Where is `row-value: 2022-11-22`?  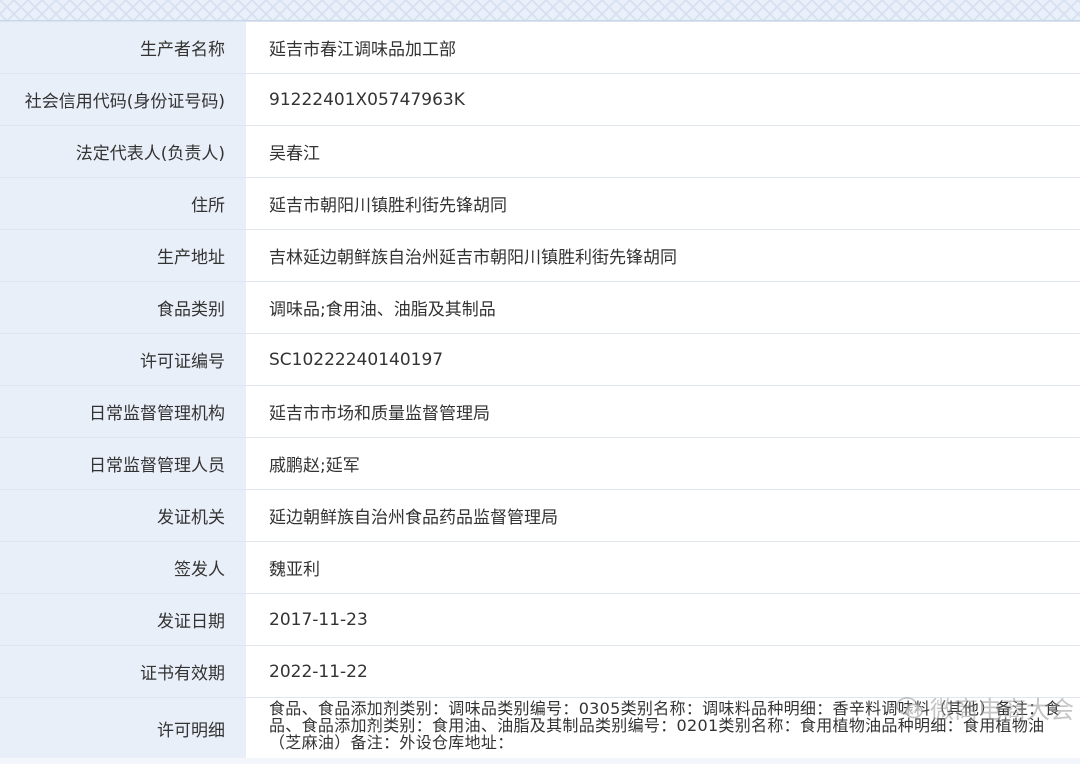 row-value: 2022-11-22 is located at coordinates (664, 671).